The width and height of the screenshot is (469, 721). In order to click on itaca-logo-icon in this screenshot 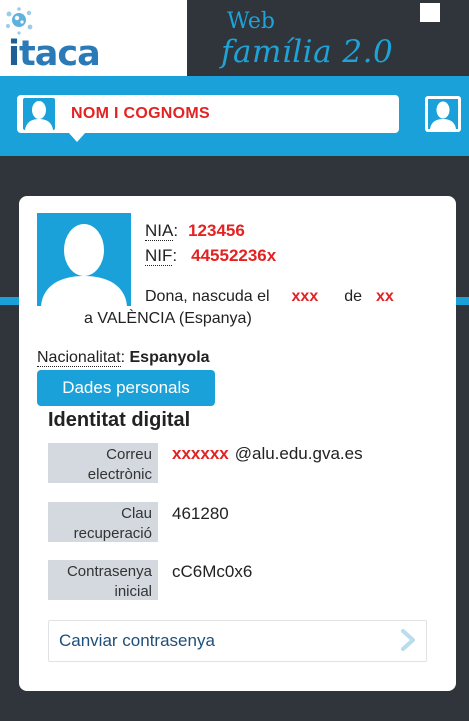, I will do `click(19, 21)`.